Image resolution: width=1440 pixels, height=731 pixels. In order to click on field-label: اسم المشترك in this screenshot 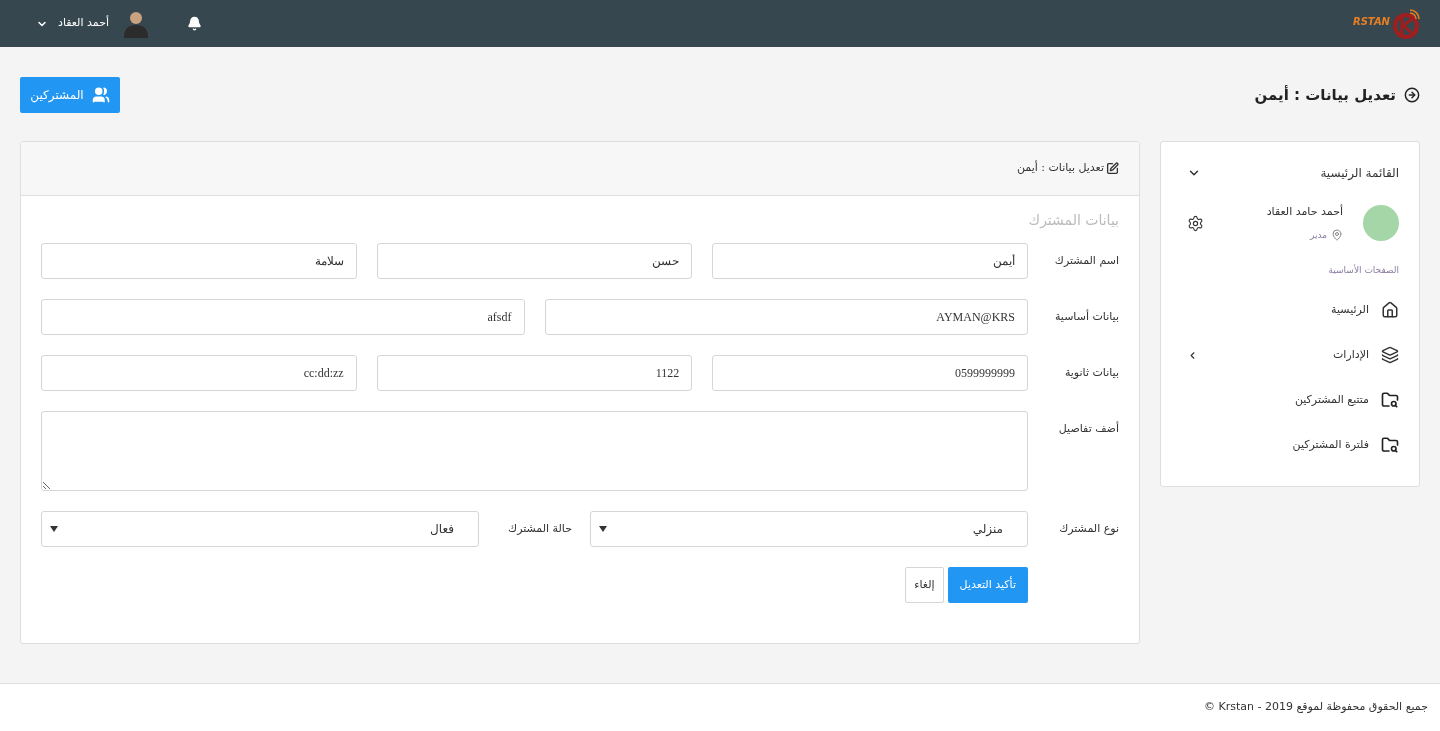, I will do `click(1086, 261)`.